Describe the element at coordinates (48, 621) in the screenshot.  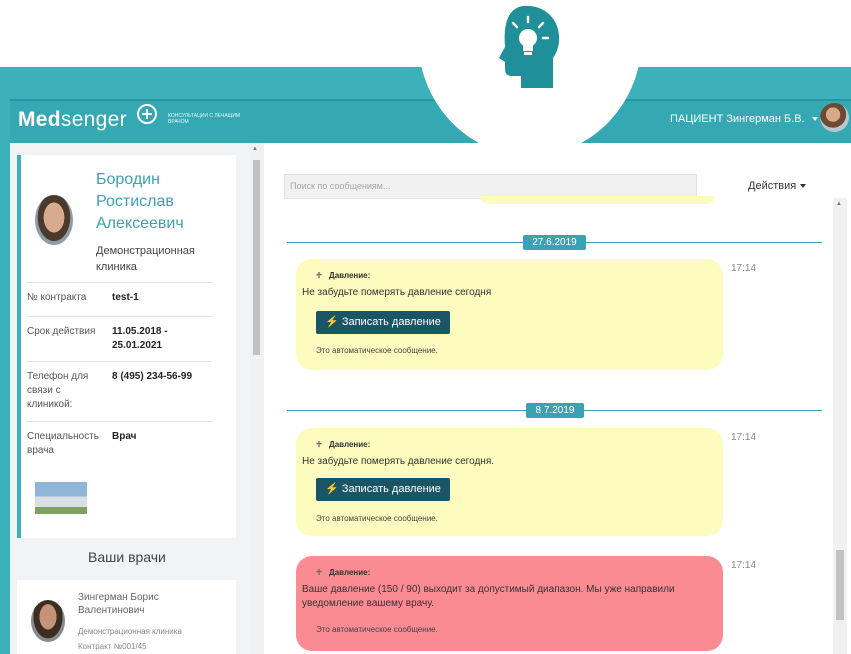
I see `doctor-avatar` at that location.